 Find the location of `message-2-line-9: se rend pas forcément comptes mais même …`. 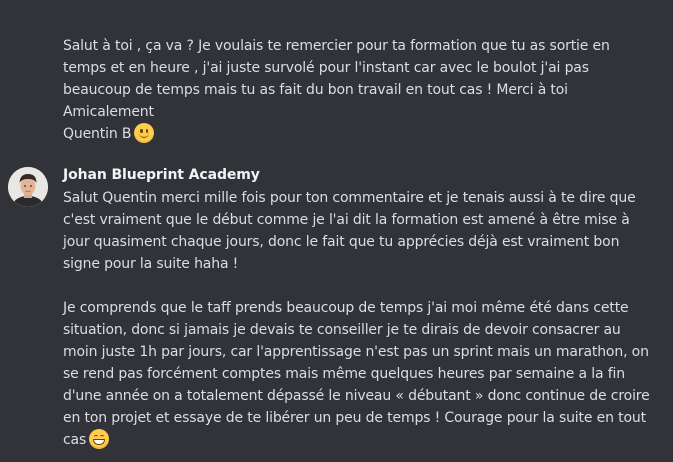

message-2-line-9: se rend pas forcément comptes mais même … is located at coordinates (344, 374).